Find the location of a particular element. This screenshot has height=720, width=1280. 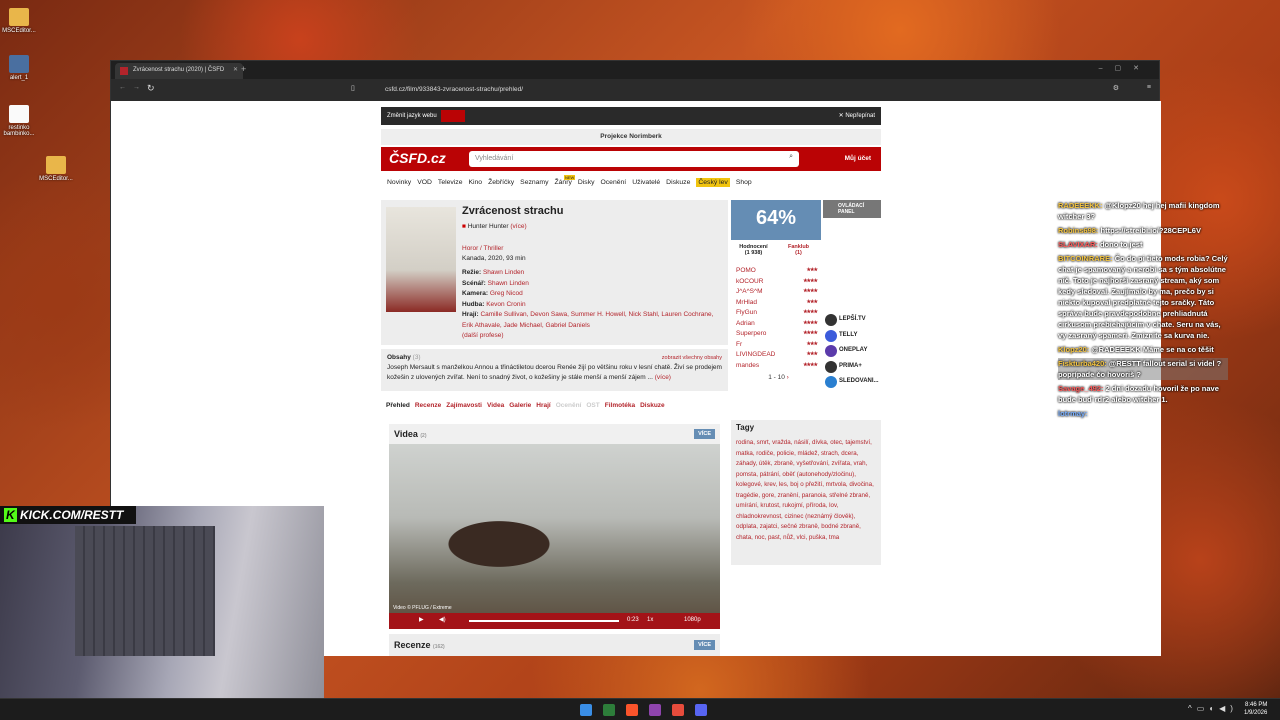

promo-banner: Projekce Norimberk is located at coordinates (631, 137).